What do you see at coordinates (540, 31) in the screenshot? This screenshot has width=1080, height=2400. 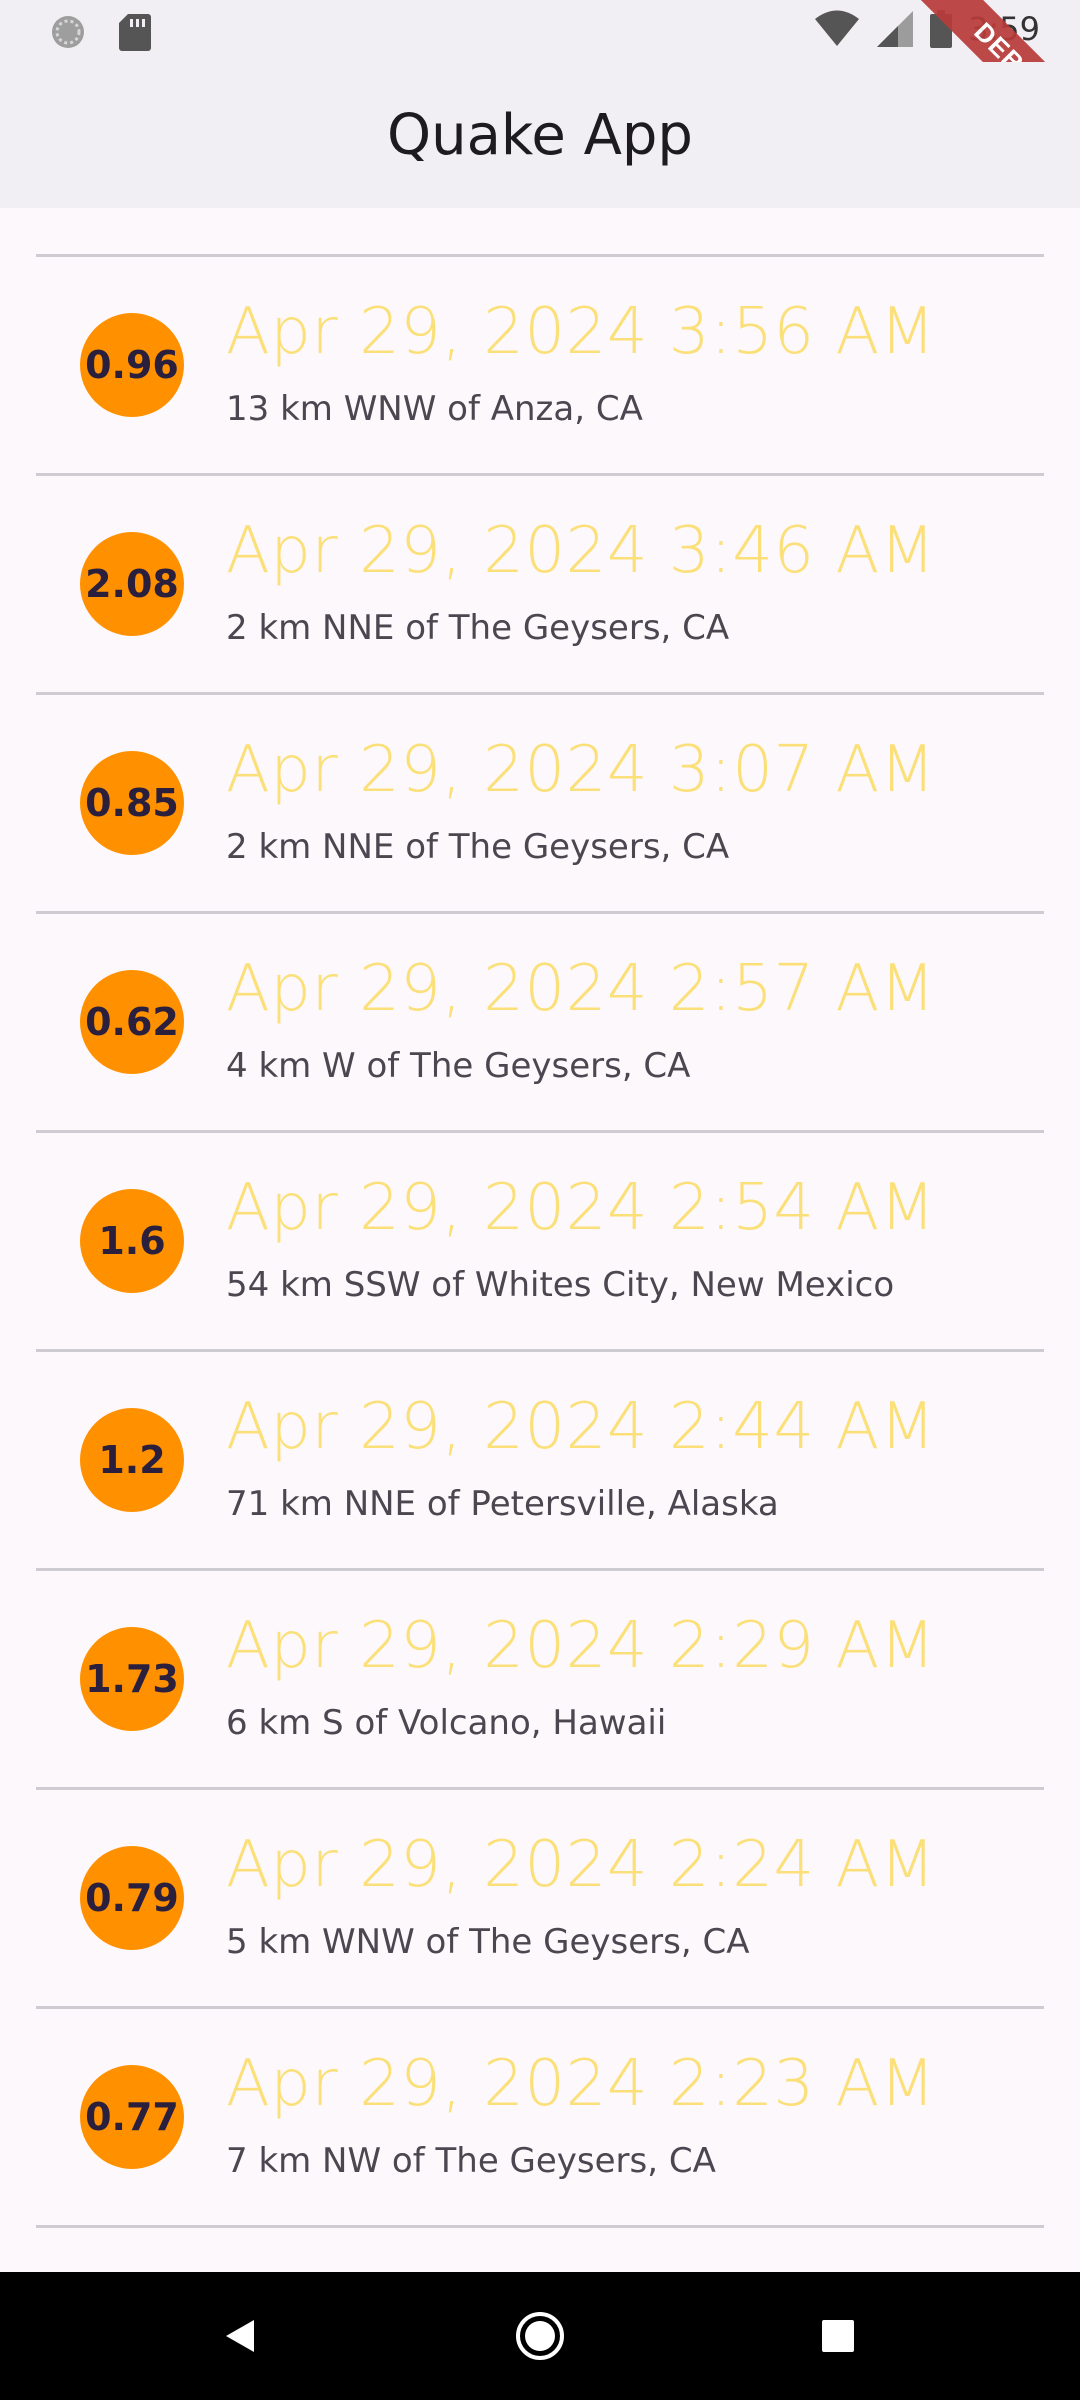 I see `status-bar: 3:59` at bounding box center [540, 31].